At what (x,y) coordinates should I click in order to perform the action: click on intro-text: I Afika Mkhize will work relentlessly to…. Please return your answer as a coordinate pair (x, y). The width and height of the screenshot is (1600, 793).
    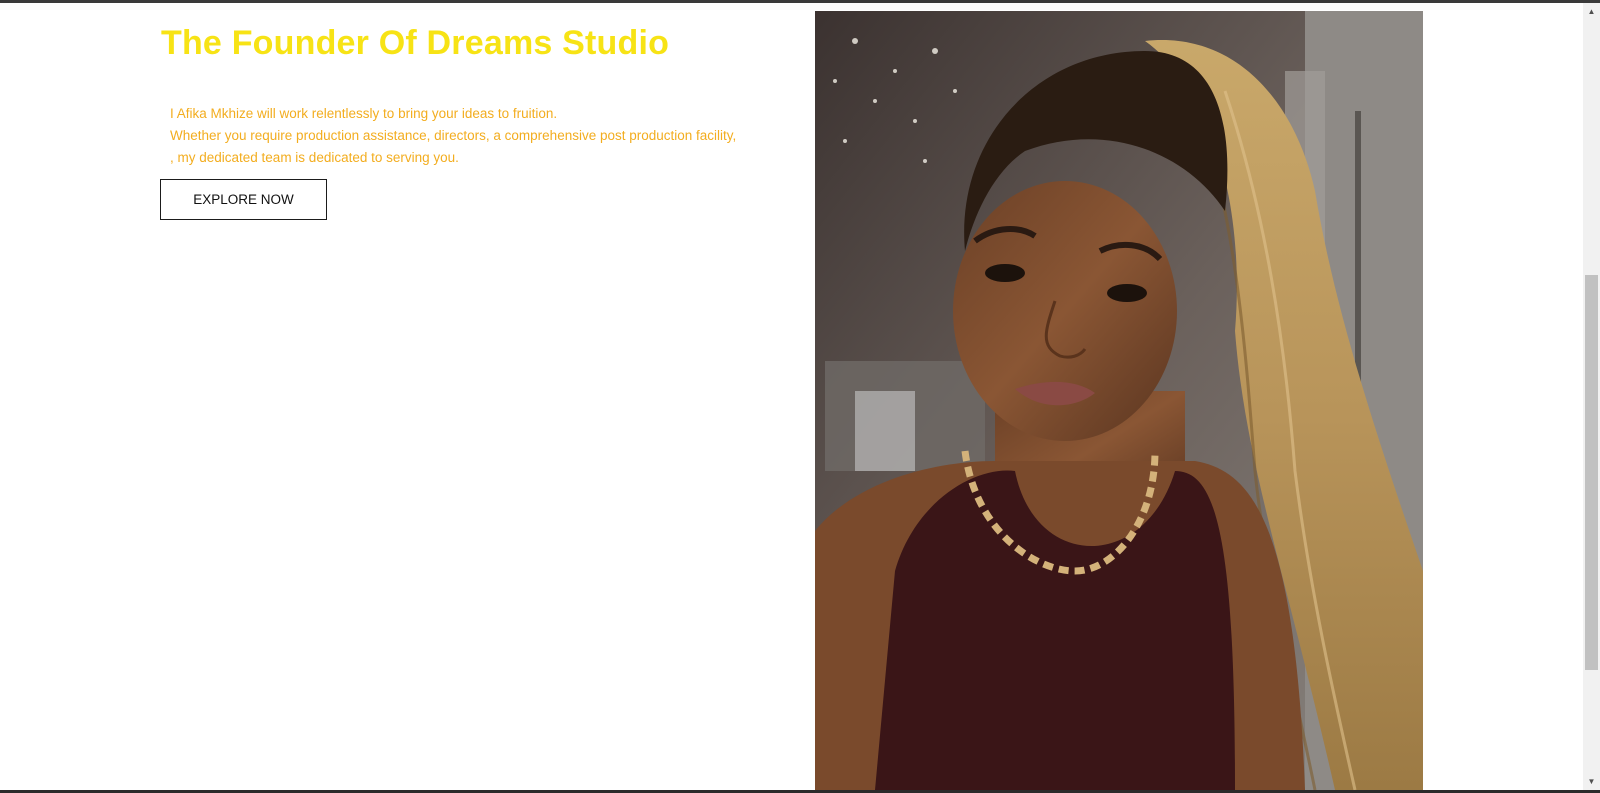
    Looking at the image, I should click on (470, 136).